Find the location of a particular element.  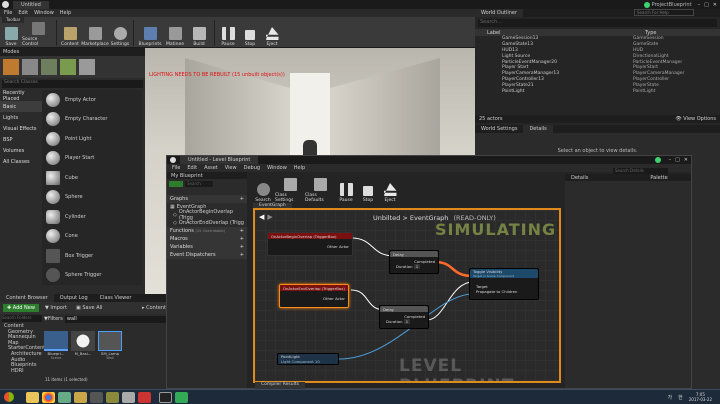

minimize-button: – is located at coordinates (699, 5).